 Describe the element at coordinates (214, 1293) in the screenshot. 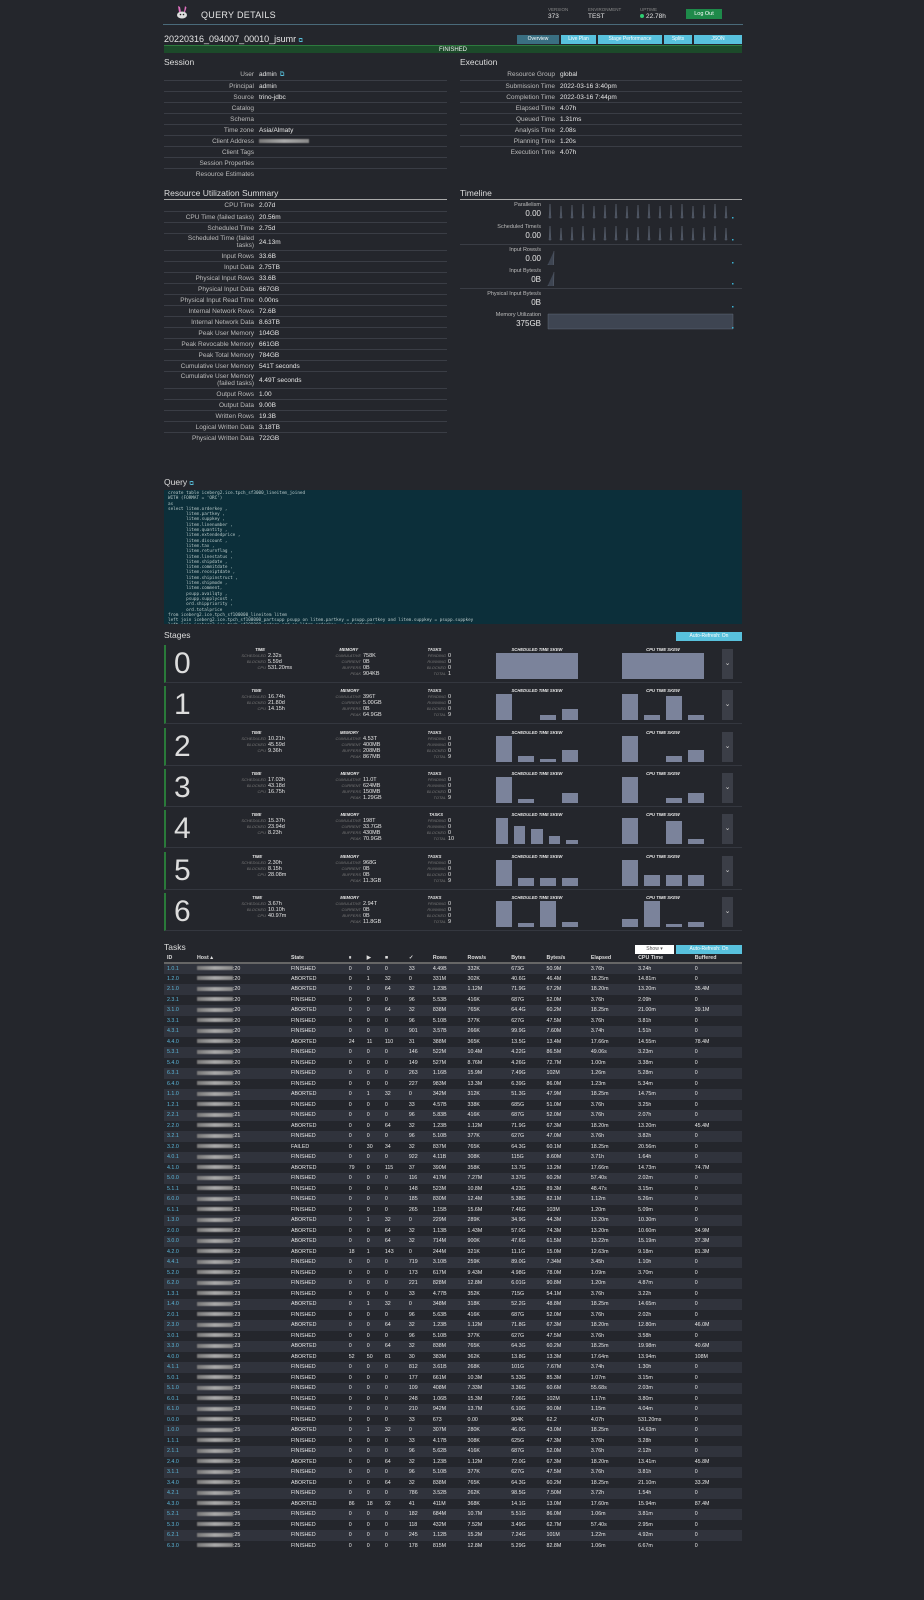

I see `redacted-host` at that location.